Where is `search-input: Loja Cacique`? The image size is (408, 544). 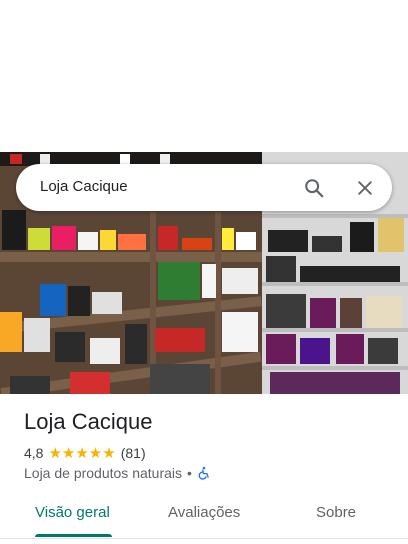 search-input: Loja Cacique is located at coordinates (84, 186).